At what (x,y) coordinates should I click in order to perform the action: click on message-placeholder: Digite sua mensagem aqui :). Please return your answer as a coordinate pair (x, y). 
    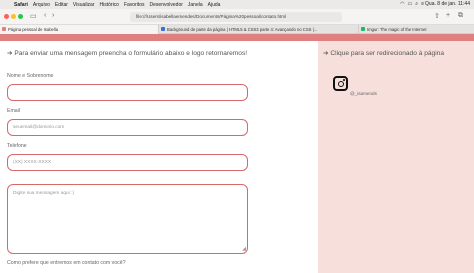
    Looking at the image, I should click on (44, 193).